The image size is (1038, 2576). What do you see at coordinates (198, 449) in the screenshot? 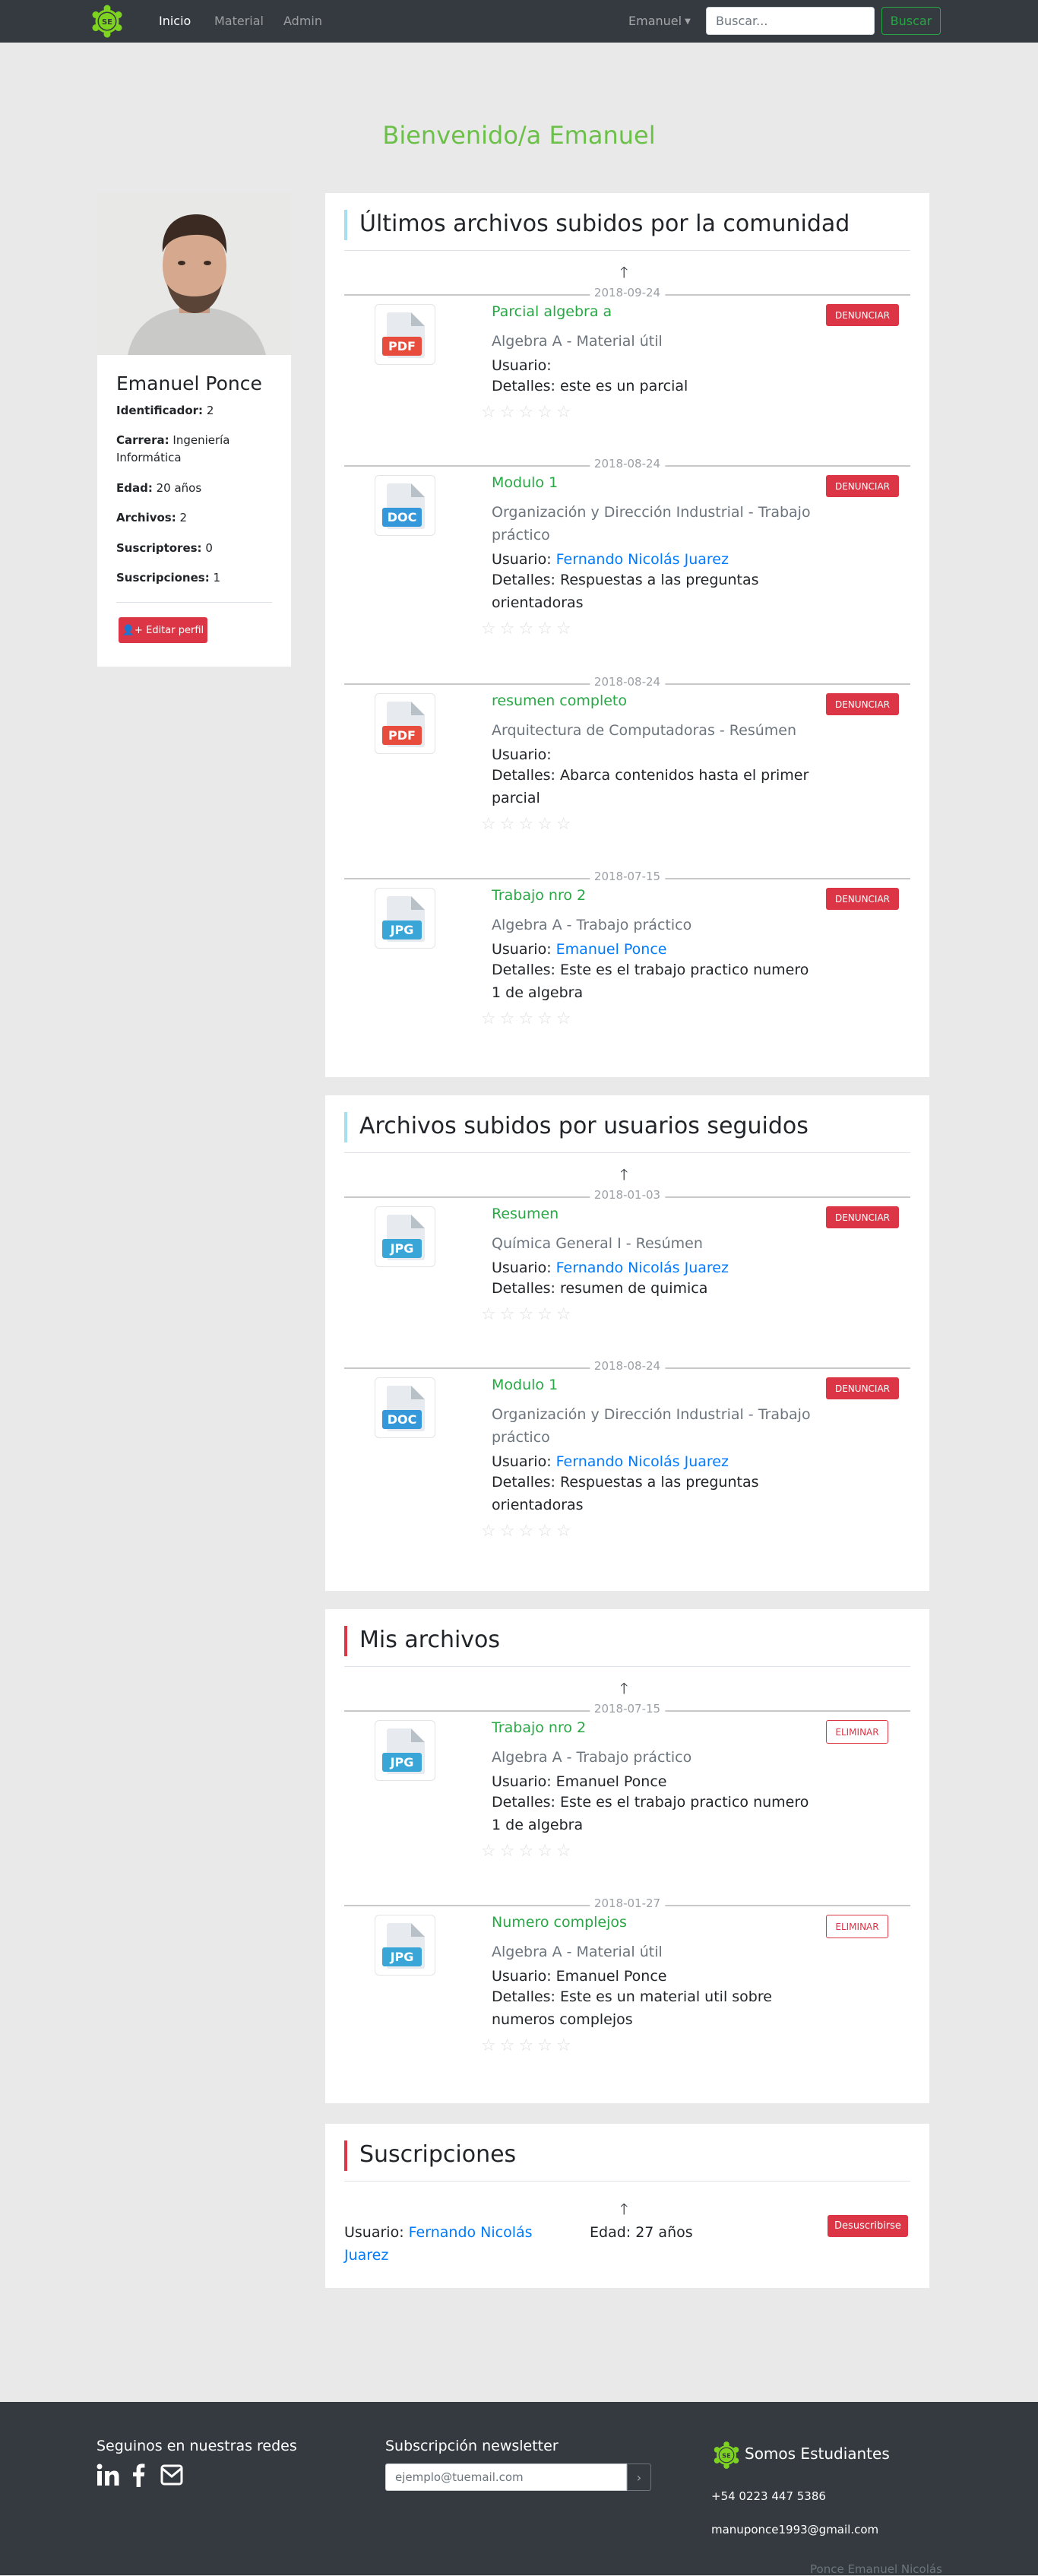
I see `profile-field-career: Carrera: Ingeniería Informática` at bounding box center [198, 449].